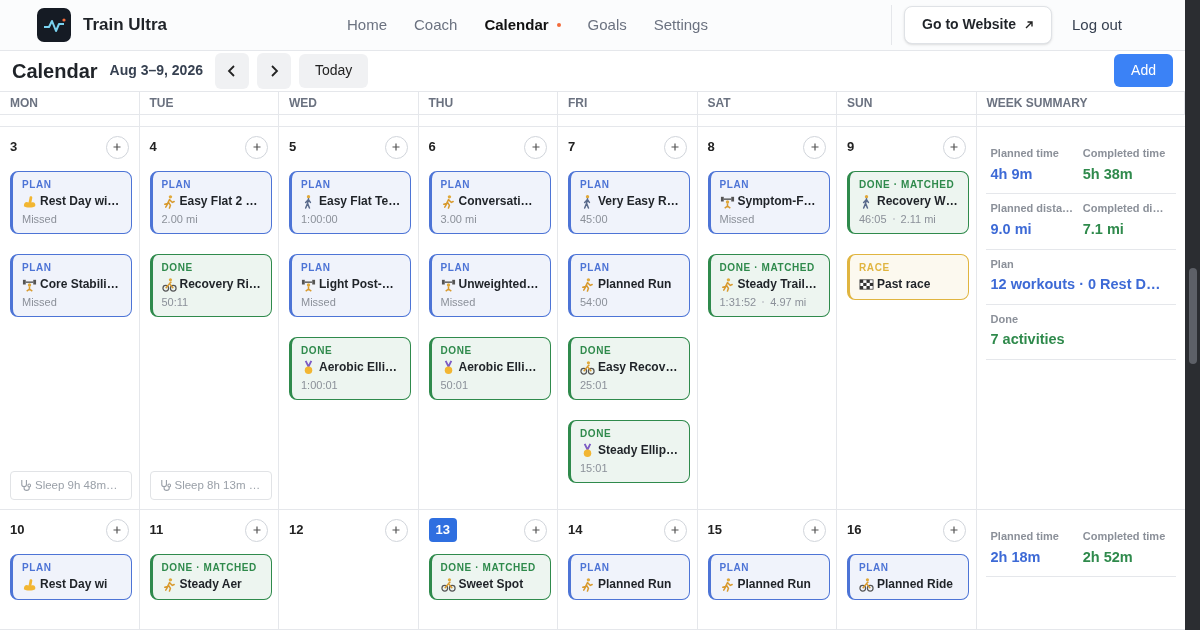 This screenshot has width=1200, height=630. Describe the element at coordinates (904, 284) in the screenshot. I see `workout-title: Past race` at that location.